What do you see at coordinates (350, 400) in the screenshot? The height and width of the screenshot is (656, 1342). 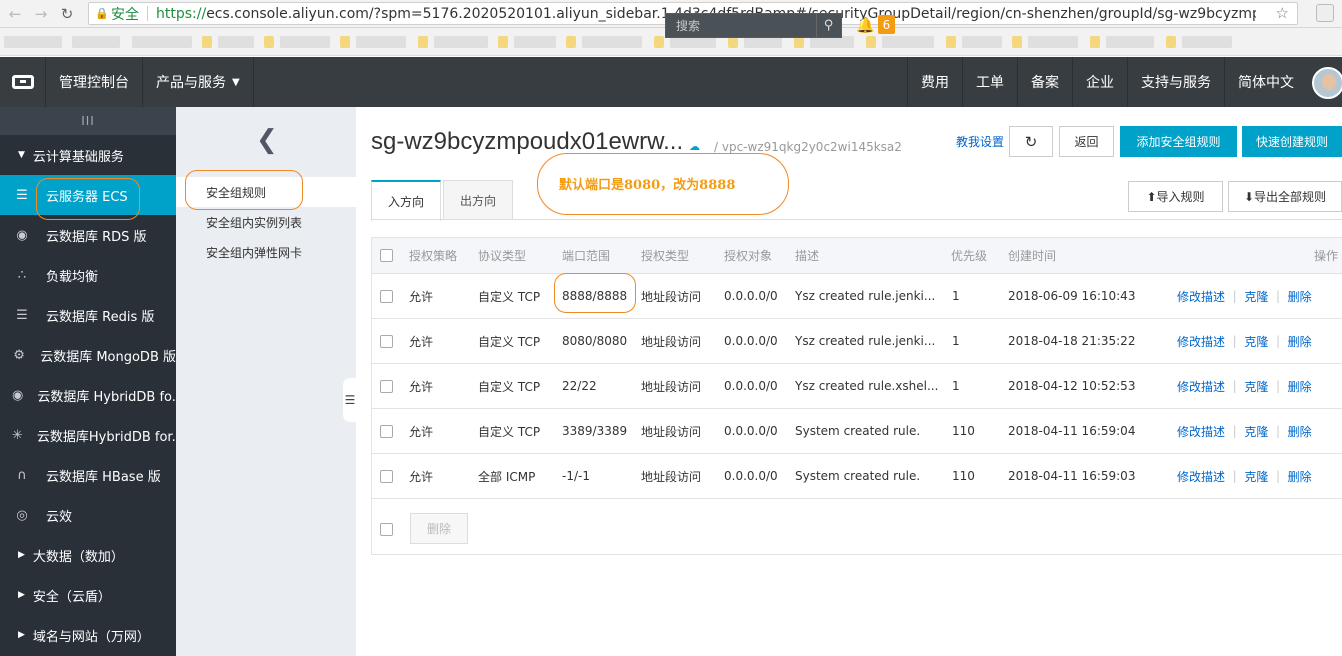 I see `menu-toggle-icon: ☰` at bounding box center [350, 400].